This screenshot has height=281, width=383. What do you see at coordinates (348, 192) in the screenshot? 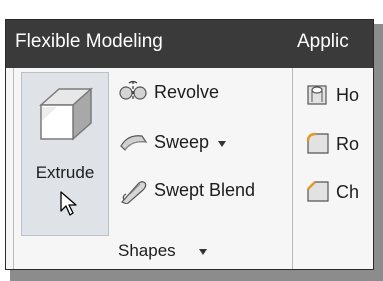
I see `chamfer-label: Ch` at bounding box center [348, 192].